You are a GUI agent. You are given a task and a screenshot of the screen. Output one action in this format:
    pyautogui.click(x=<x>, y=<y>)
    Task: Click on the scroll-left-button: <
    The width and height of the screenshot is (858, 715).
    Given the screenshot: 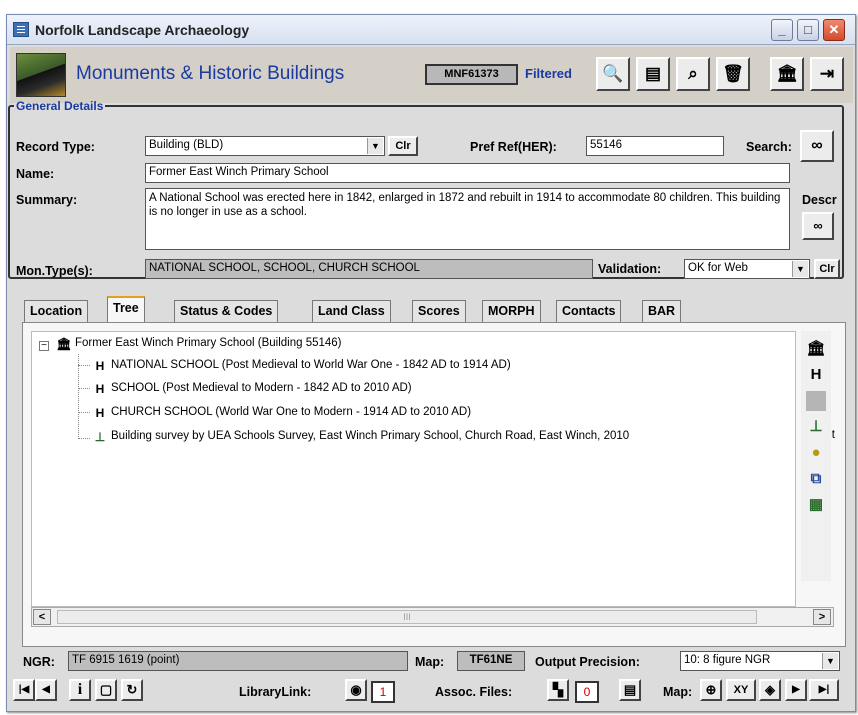 What is the action you would take?
    pyautogui.click(x=42, y=617)
    